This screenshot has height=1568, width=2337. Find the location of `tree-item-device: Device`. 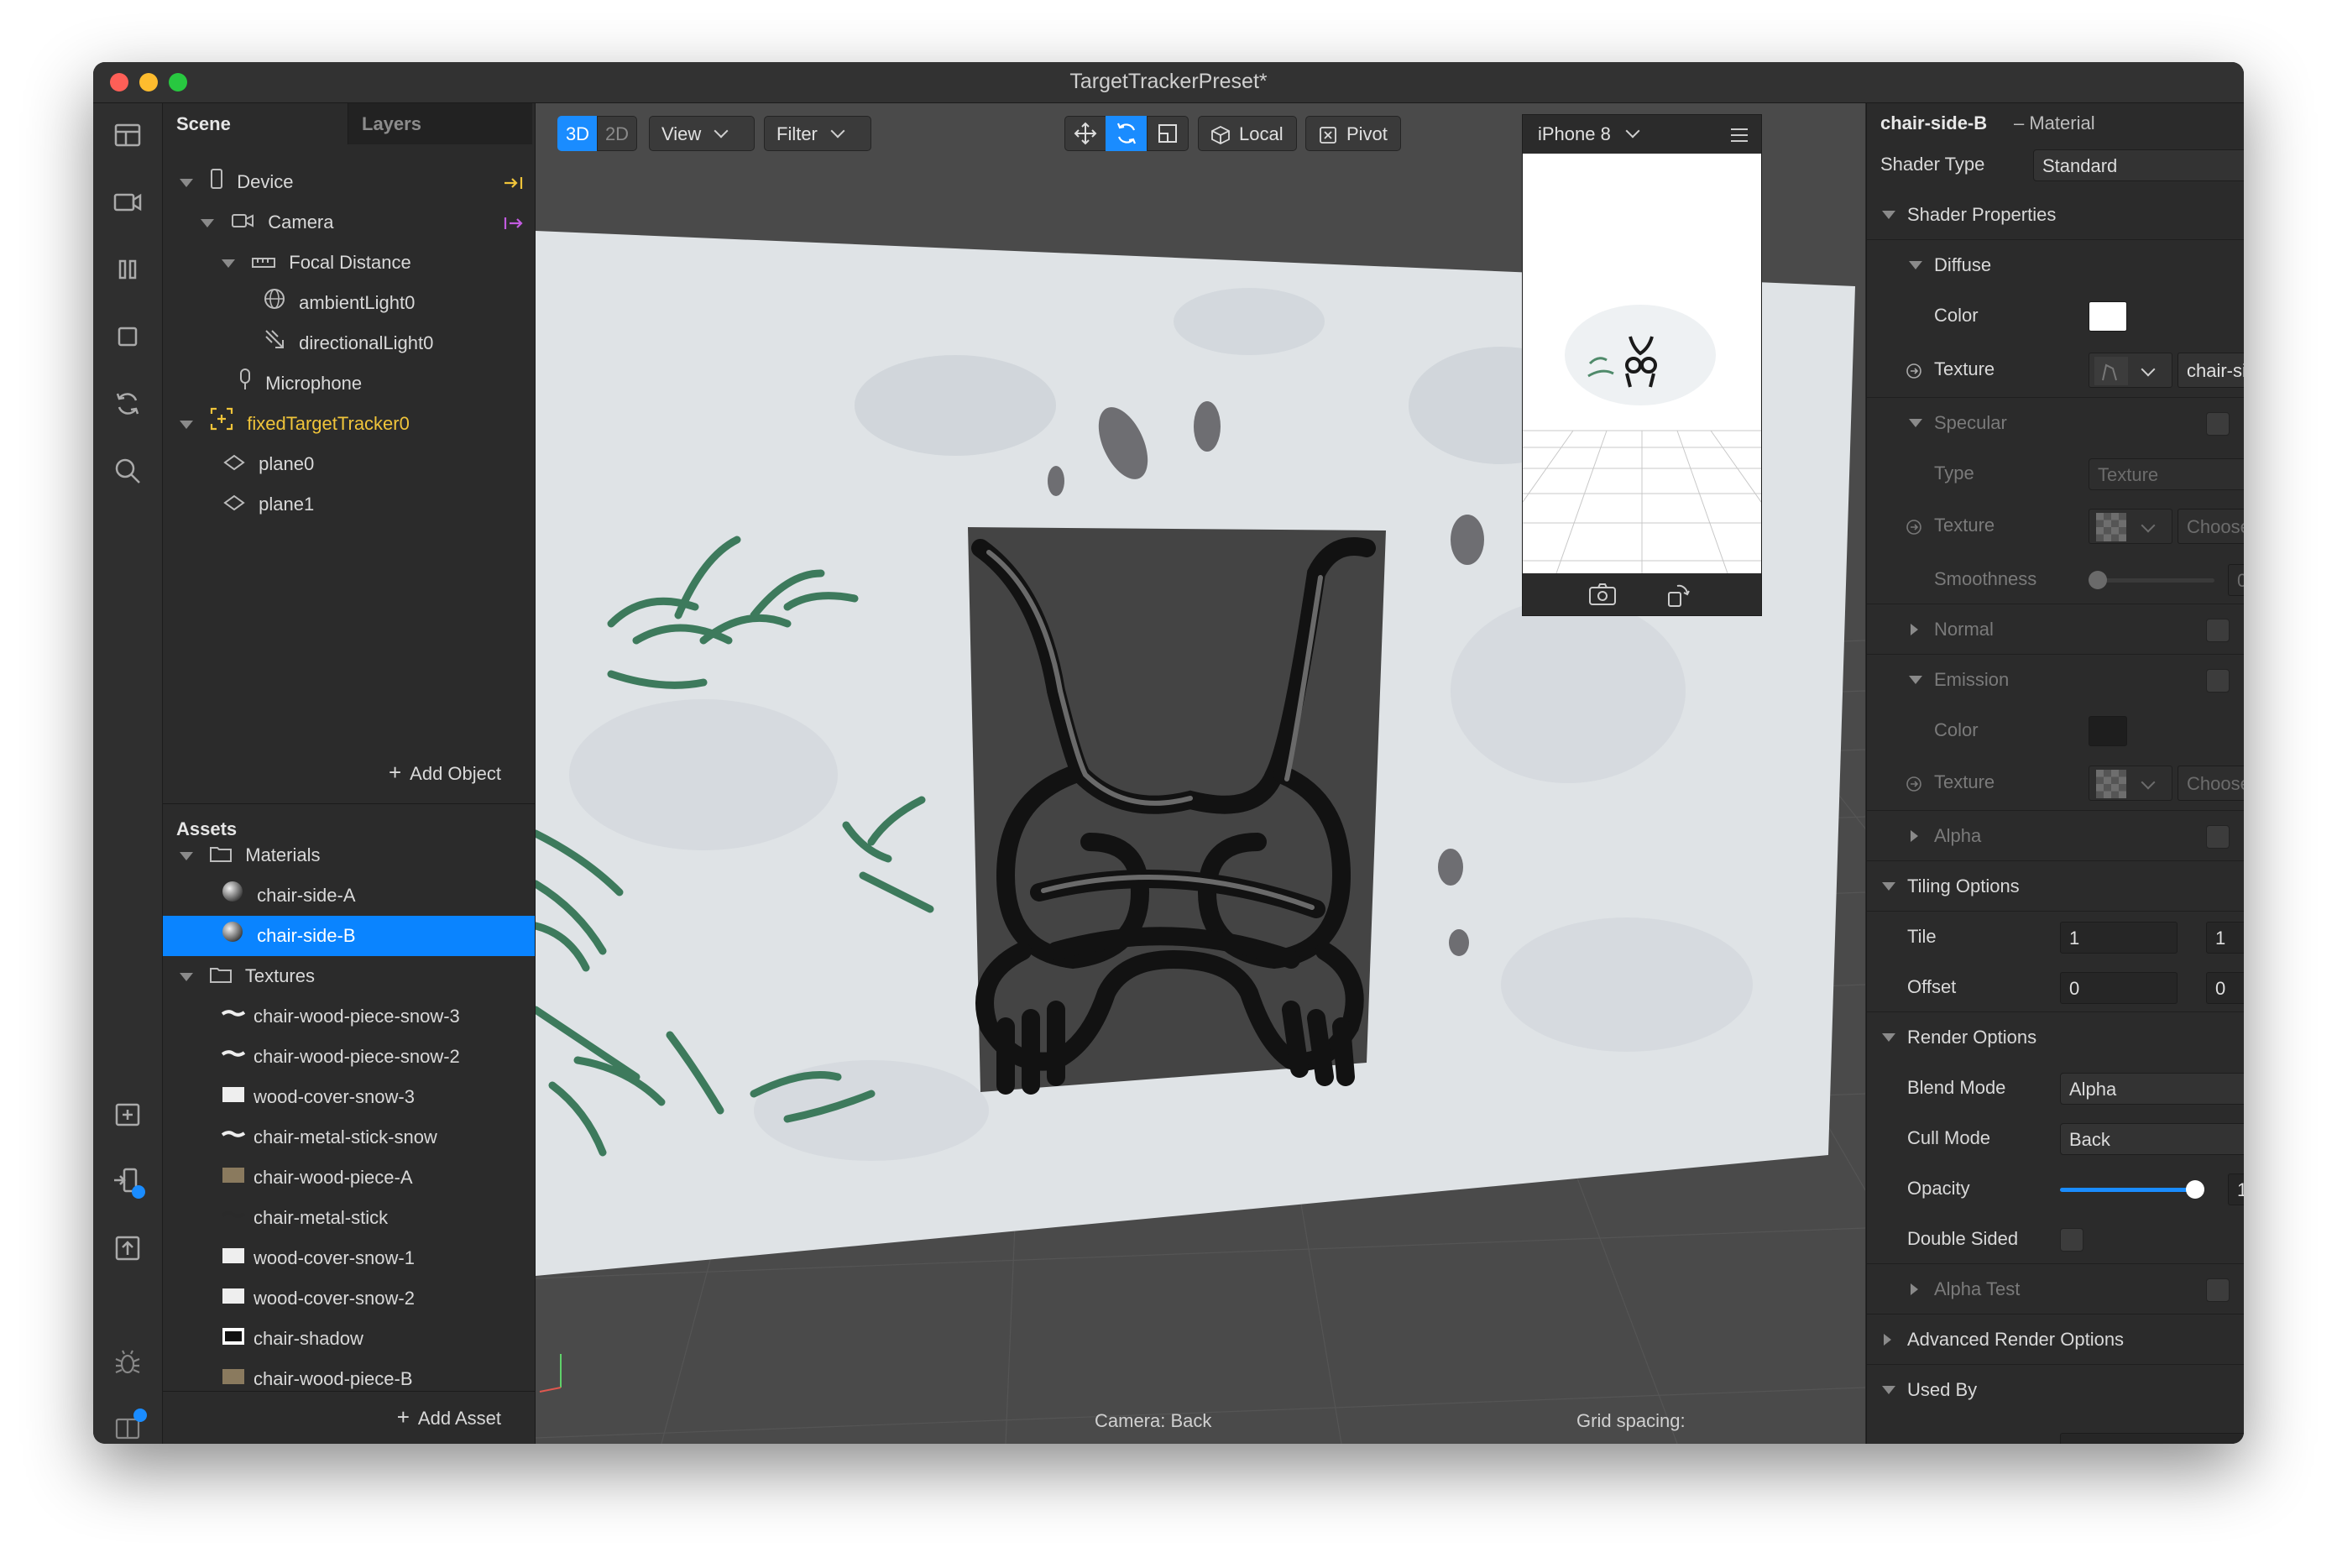

tree-item-device: Device is located at coordinates (237, 182).